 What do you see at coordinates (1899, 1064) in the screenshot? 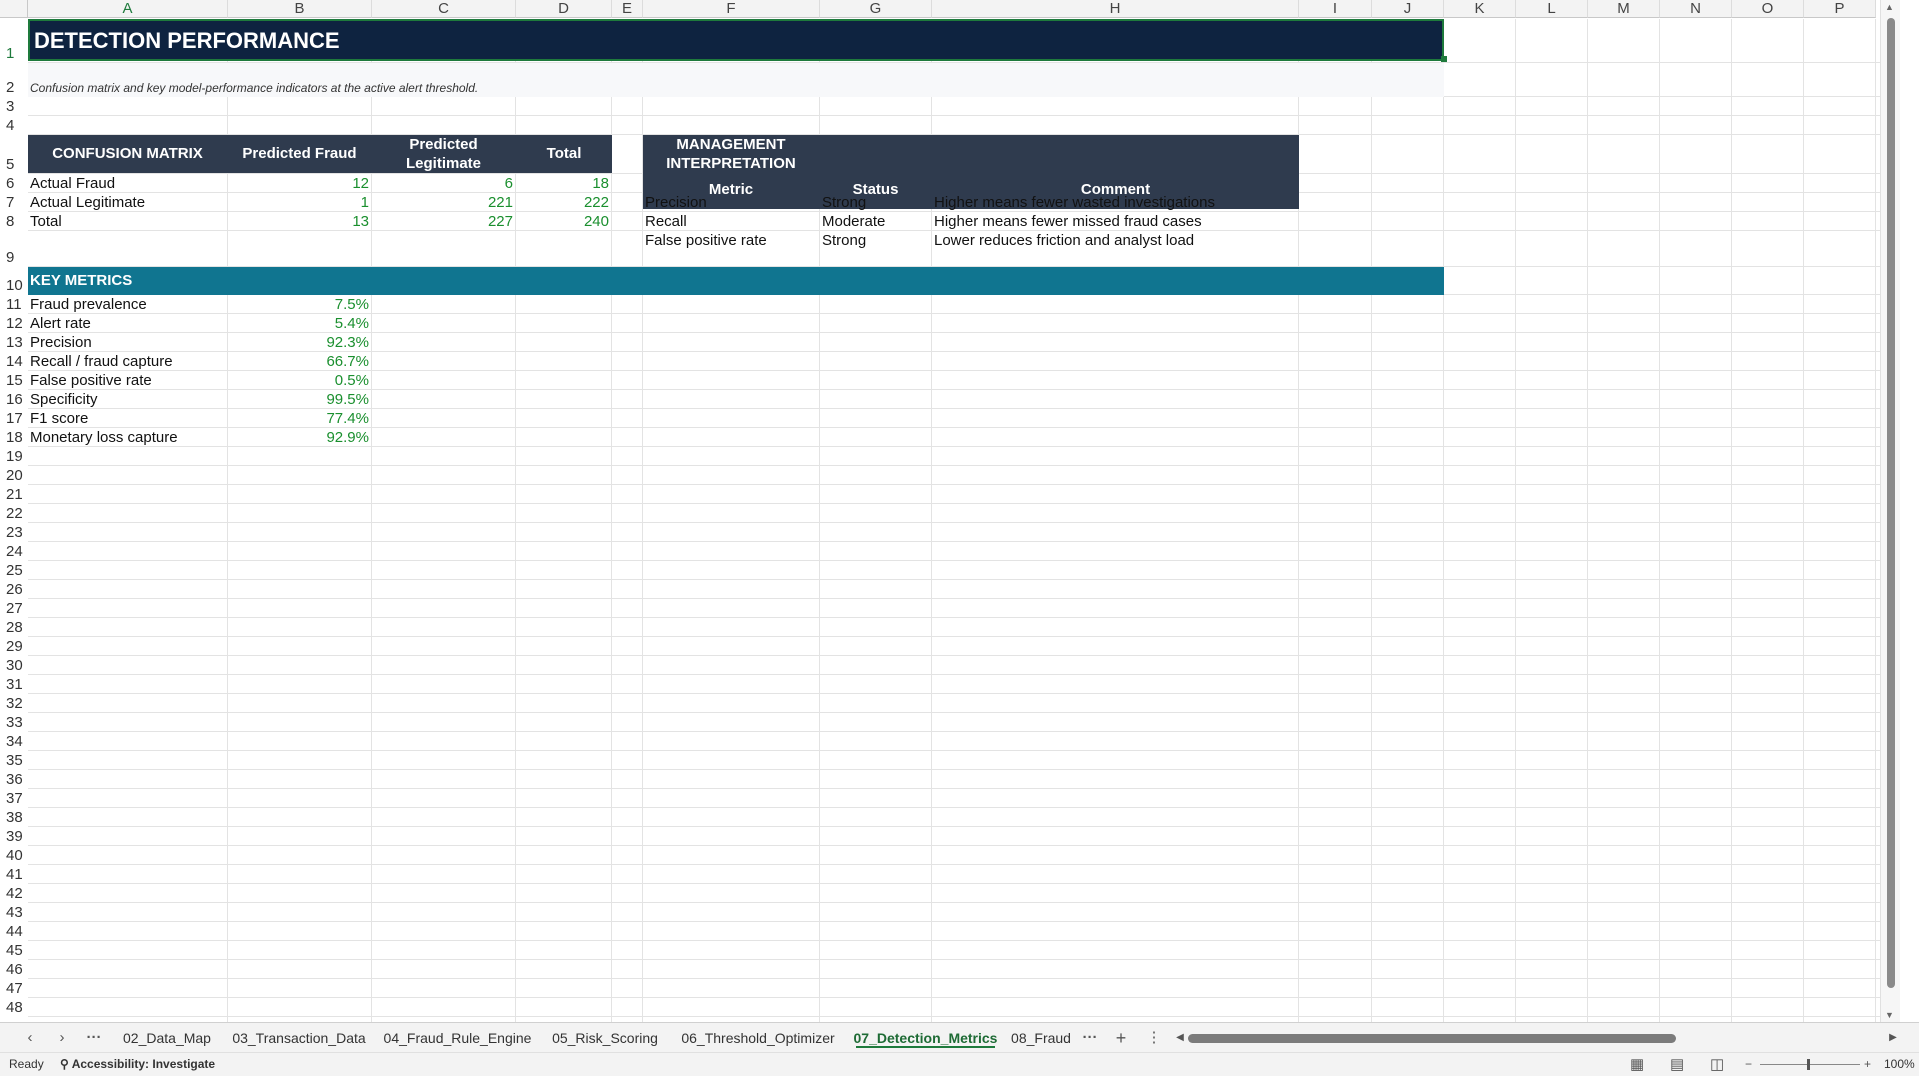
I see `zoom-level: 100%` at bounding box center [1899, 1064].